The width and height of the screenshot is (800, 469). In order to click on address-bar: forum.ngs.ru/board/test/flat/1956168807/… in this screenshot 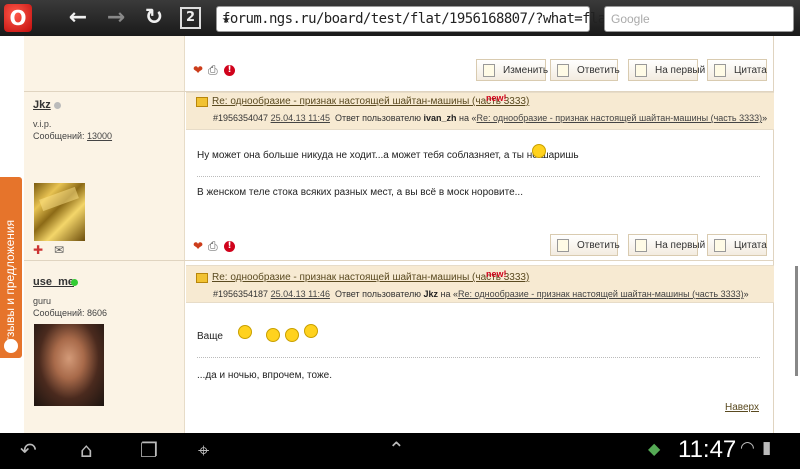, I will do `click(446, 19)`.